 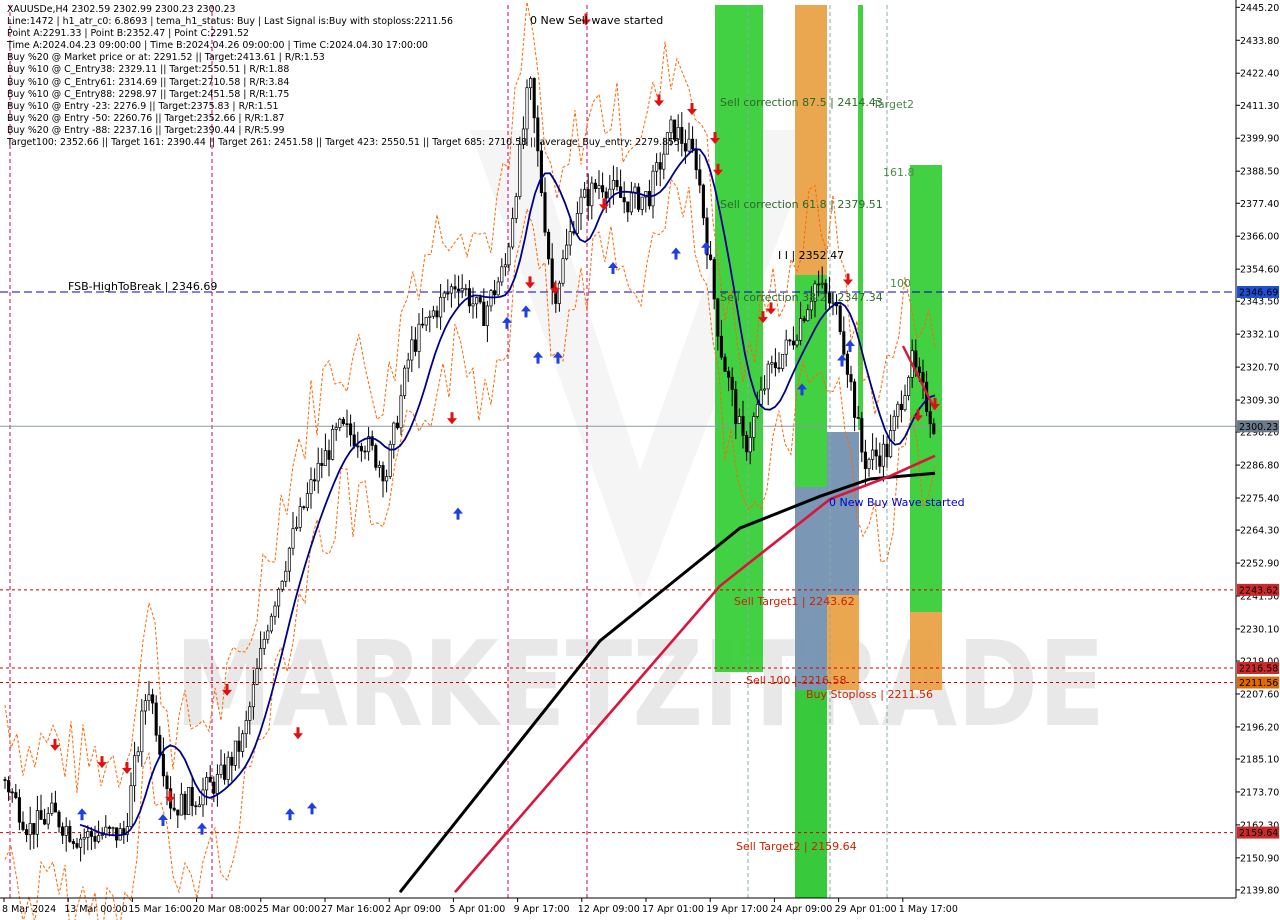 I want to click on price-tick-label: 2399.90, so click(x=1259, y=139).